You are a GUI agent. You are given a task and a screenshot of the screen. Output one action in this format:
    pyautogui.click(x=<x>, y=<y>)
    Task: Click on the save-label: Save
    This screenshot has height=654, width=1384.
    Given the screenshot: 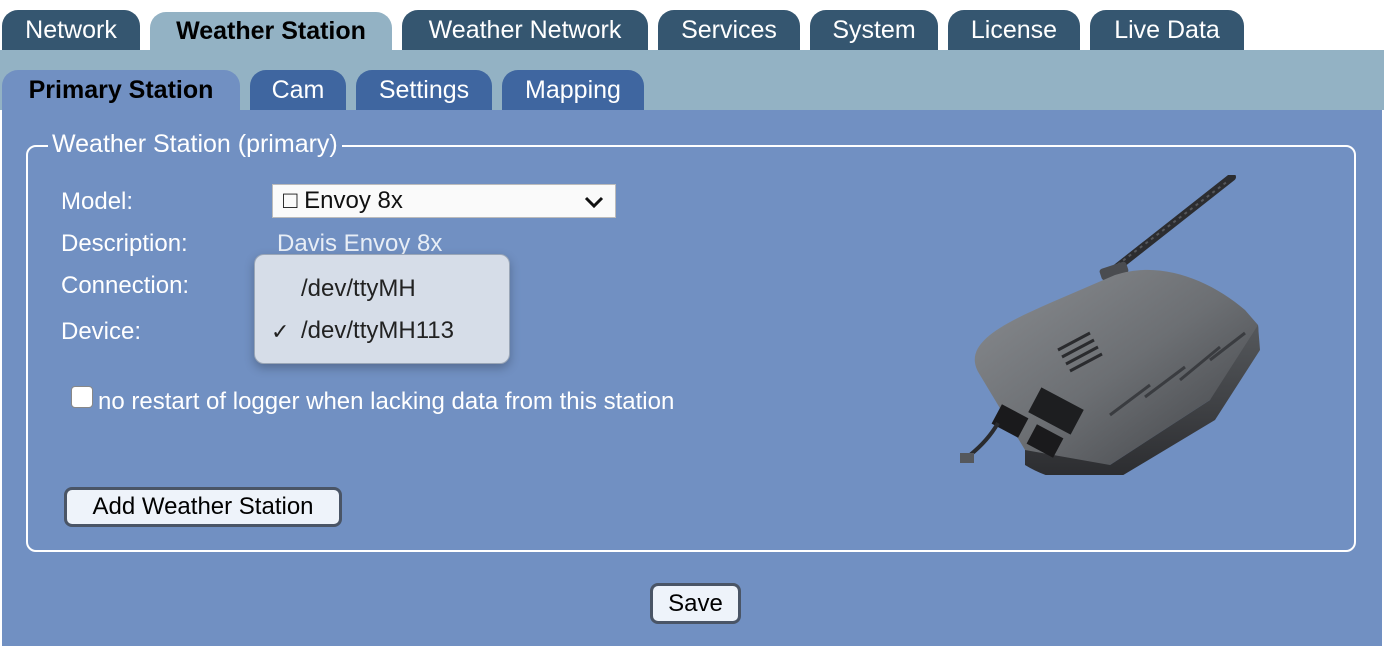 What is the action you would take?
    pyautogui.click(x=695, y=603)
    